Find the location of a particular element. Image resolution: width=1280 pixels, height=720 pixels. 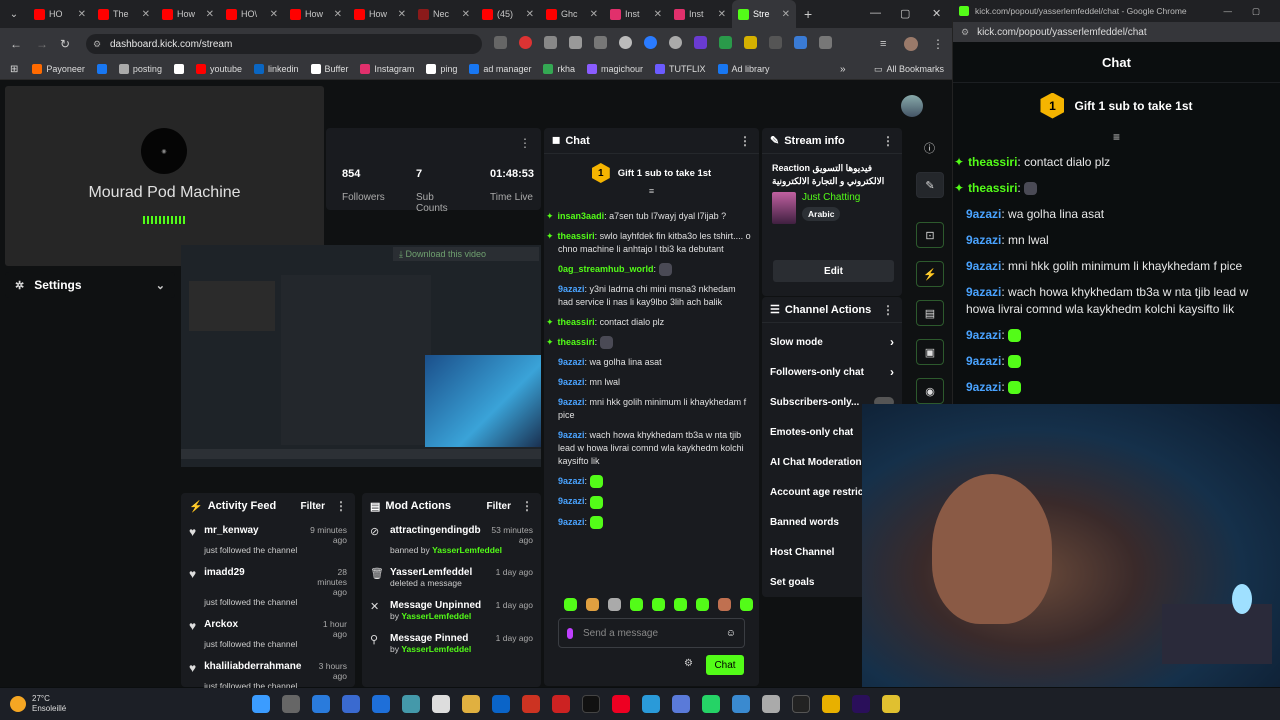

puzzle-icon is located at coordinates (825, 42).